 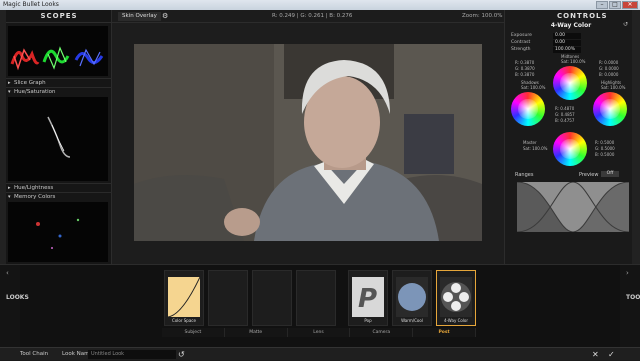 I want to click on reset-icon: ↺, so click(x=181, y=354).